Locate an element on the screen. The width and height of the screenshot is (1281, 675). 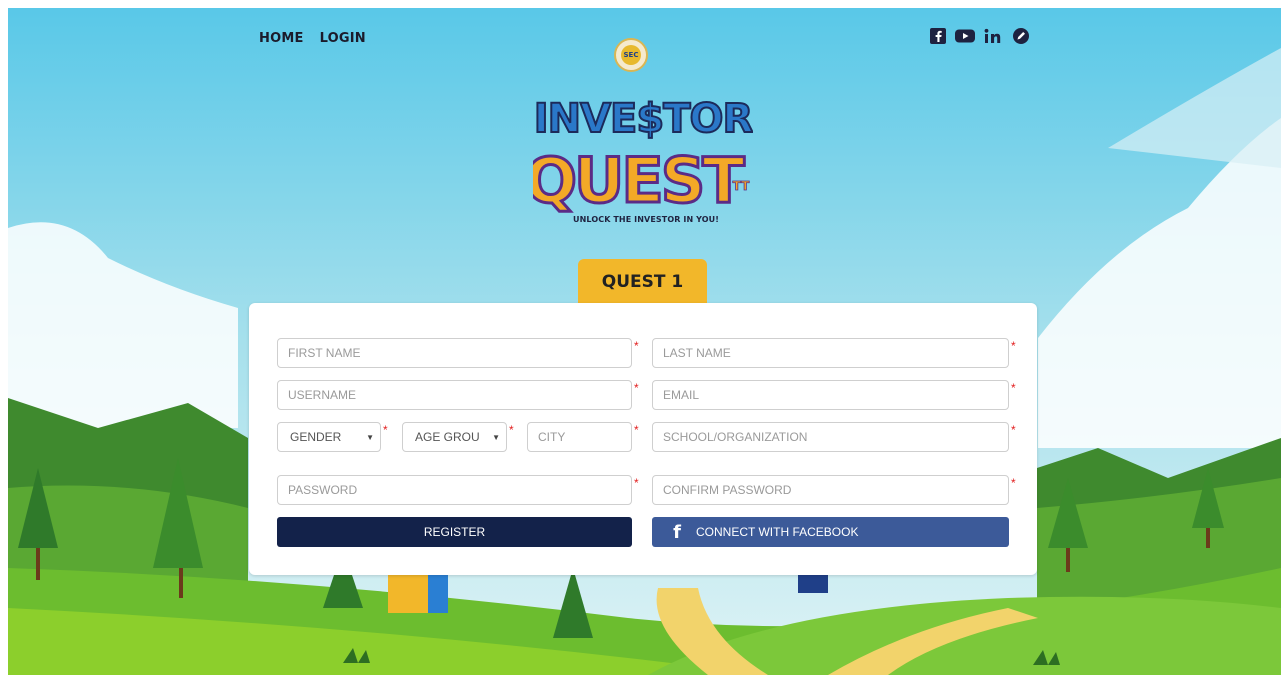
top-nav: HOME LOGIN is located at coordinates (312, 38).